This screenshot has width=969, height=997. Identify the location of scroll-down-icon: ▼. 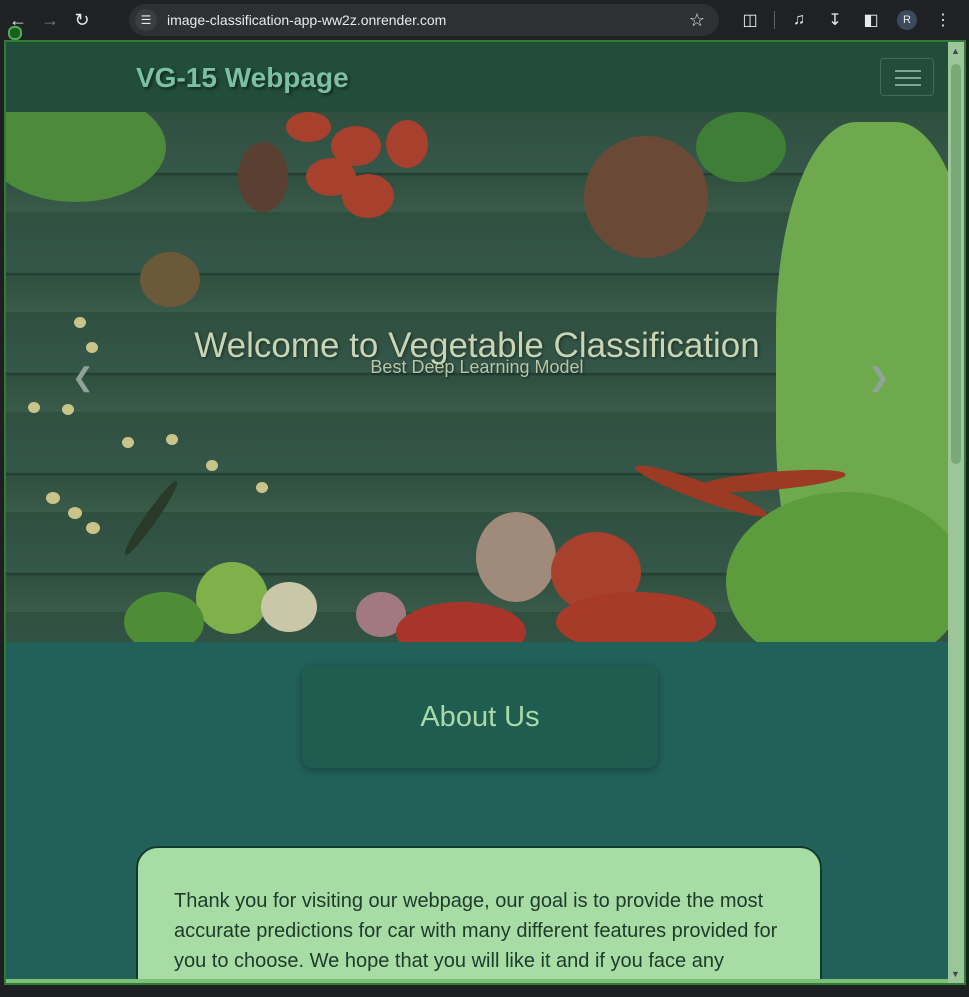
(955, 974).